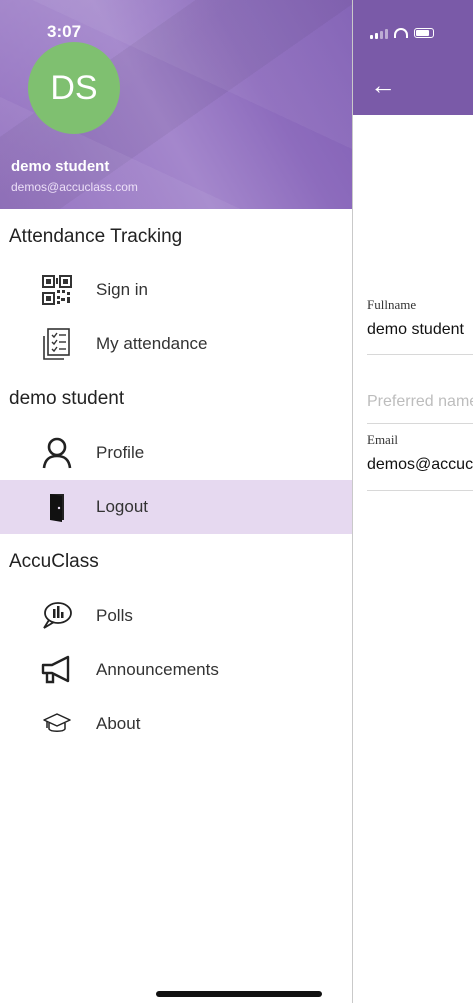  I want to click on email-value: demos@accuclass.com, so click(420, 464).